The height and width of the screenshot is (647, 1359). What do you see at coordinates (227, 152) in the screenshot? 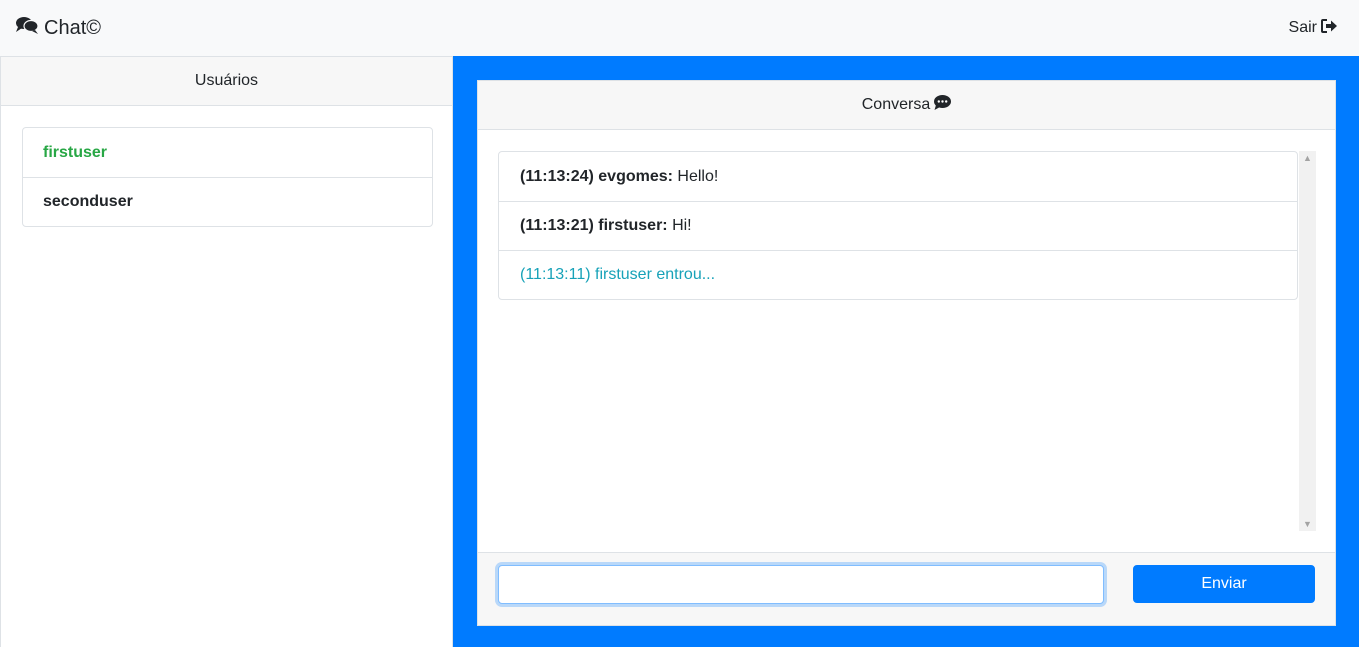
I see `user-item-firstuser: firstuser` at bounding box center [227, 152].